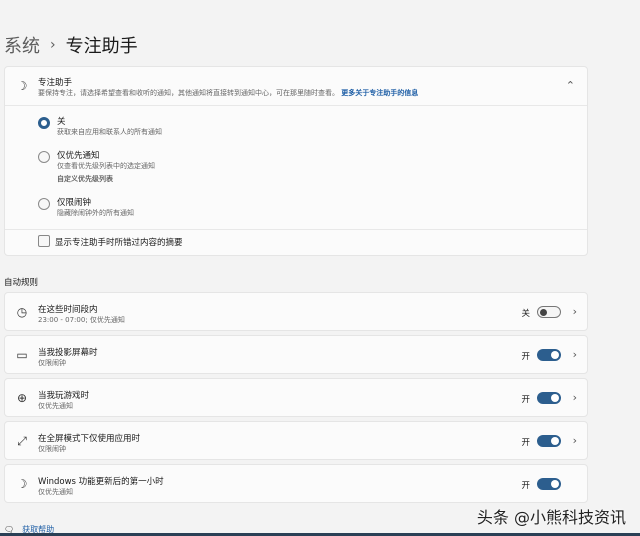 Image resolution: width=640 pixels, height=536 pixels. I want to click on rule-card: ⊕ 当我玩游戏时 仅优先通知 开 ›, so click(296, 397).